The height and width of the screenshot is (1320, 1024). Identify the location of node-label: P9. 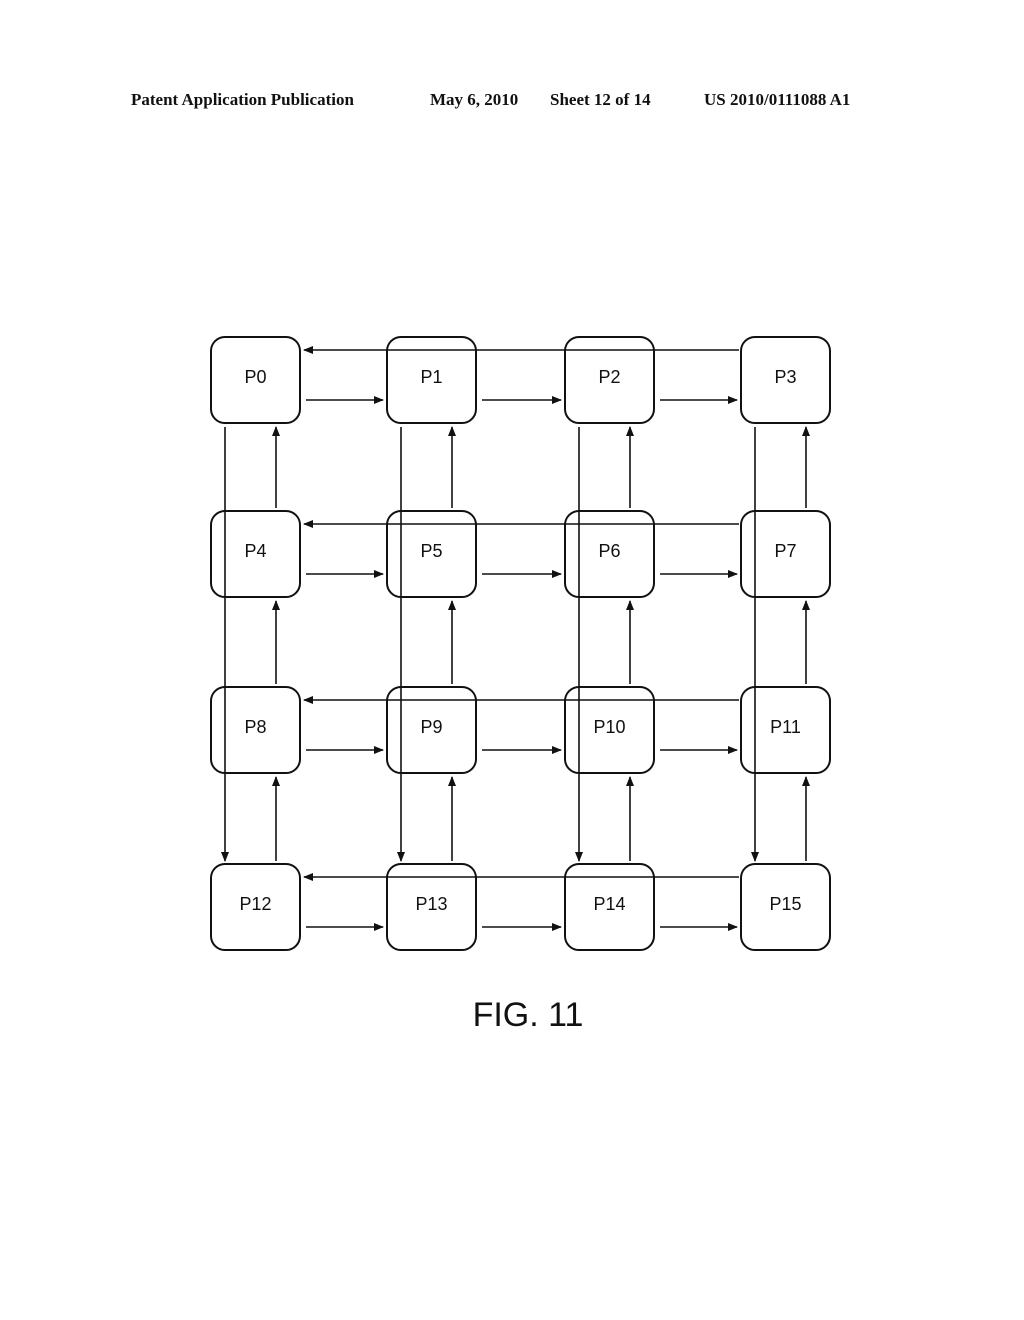
(431, 727).